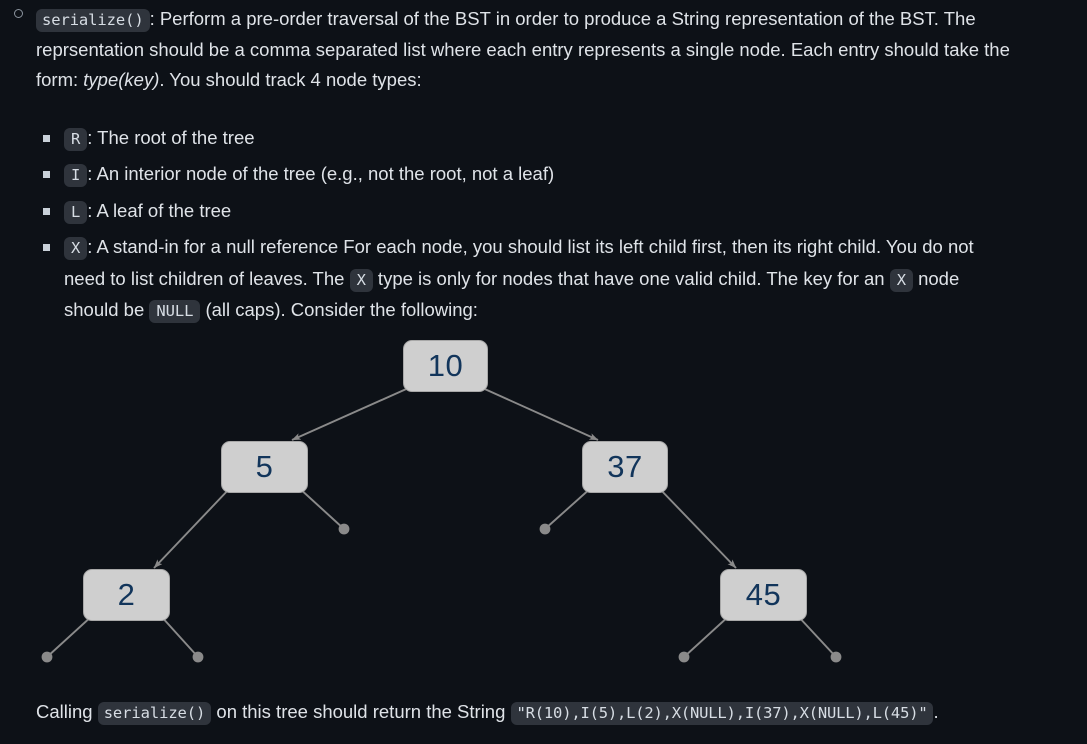 The image size is (1087, 744). What do you see at coordinates (522, 138) in the screenshot?
I see `list-item: R: The root of the tree` at bounding box center [522, 138].